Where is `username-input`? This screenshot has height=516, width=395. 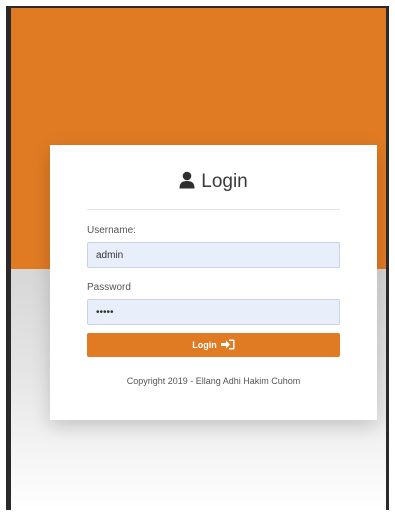 username-input is located at coordinates (213, 255).